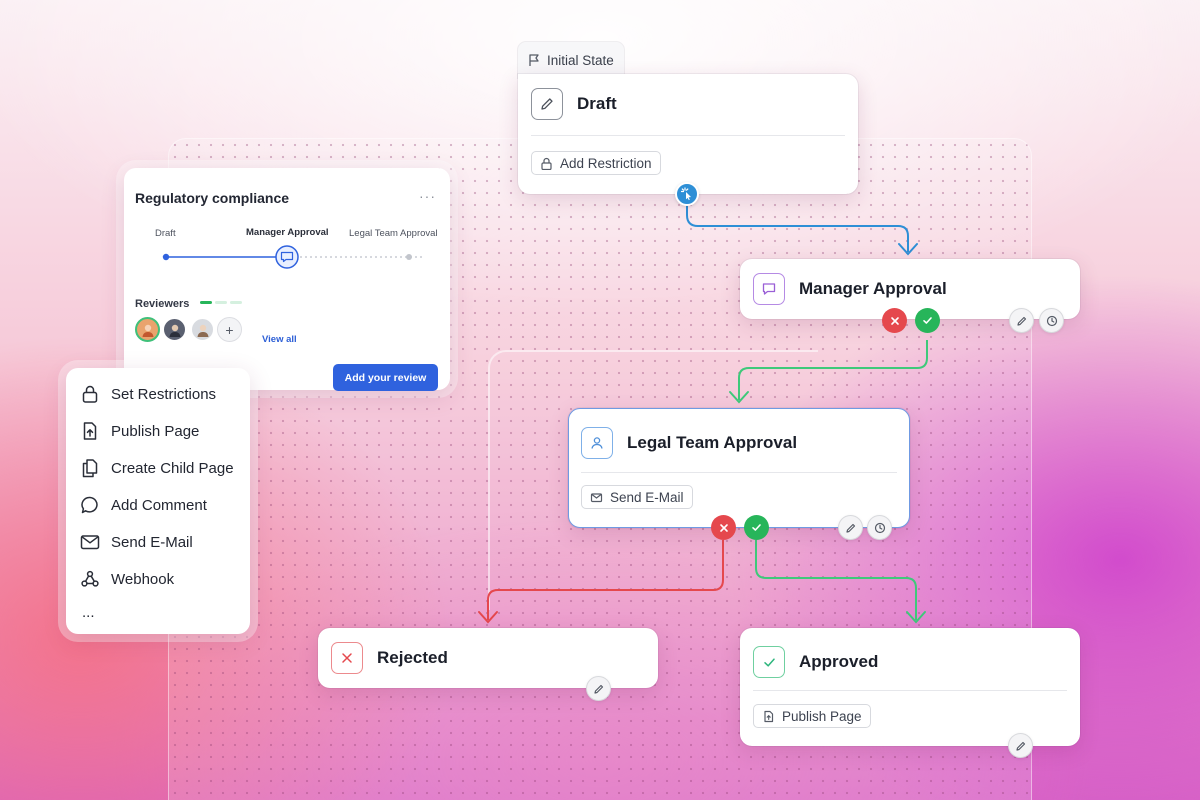 The image size is (1200, 800). I want to click on add-reviewer-label: +, so click(229, 329).